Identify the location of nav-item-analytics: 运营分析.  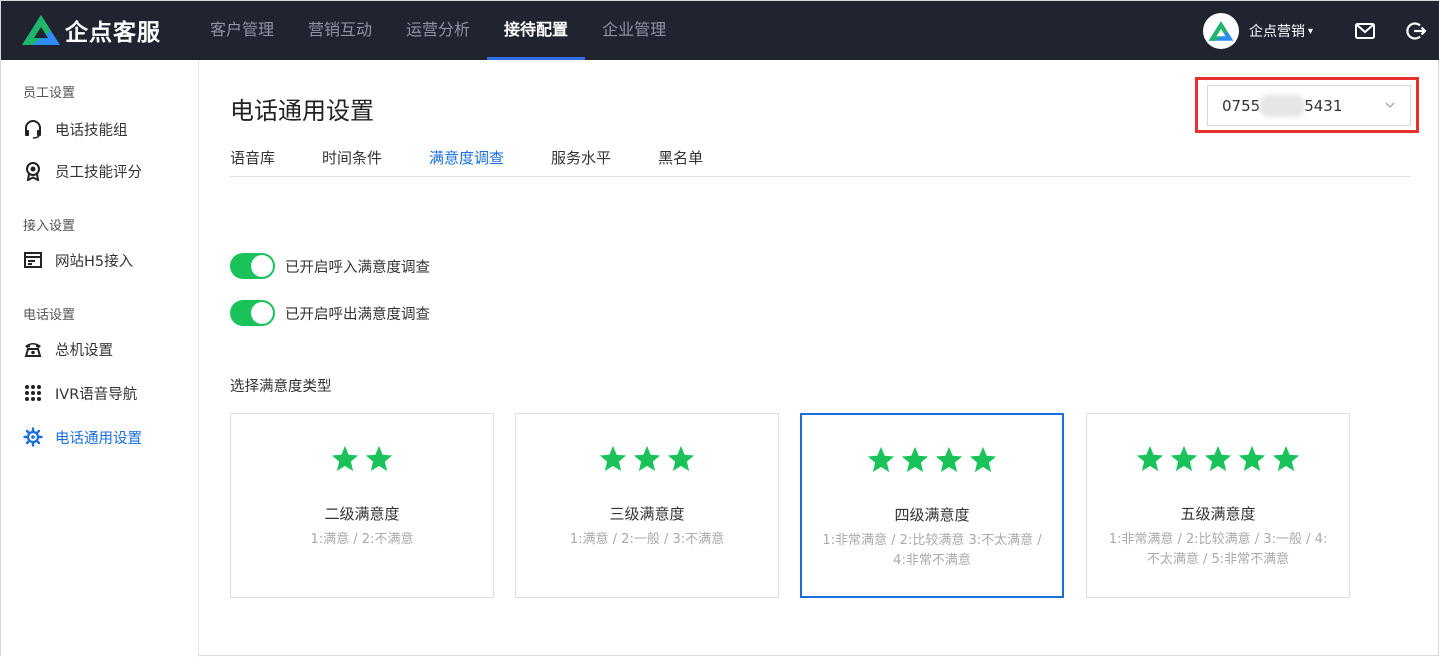
(438, 30).